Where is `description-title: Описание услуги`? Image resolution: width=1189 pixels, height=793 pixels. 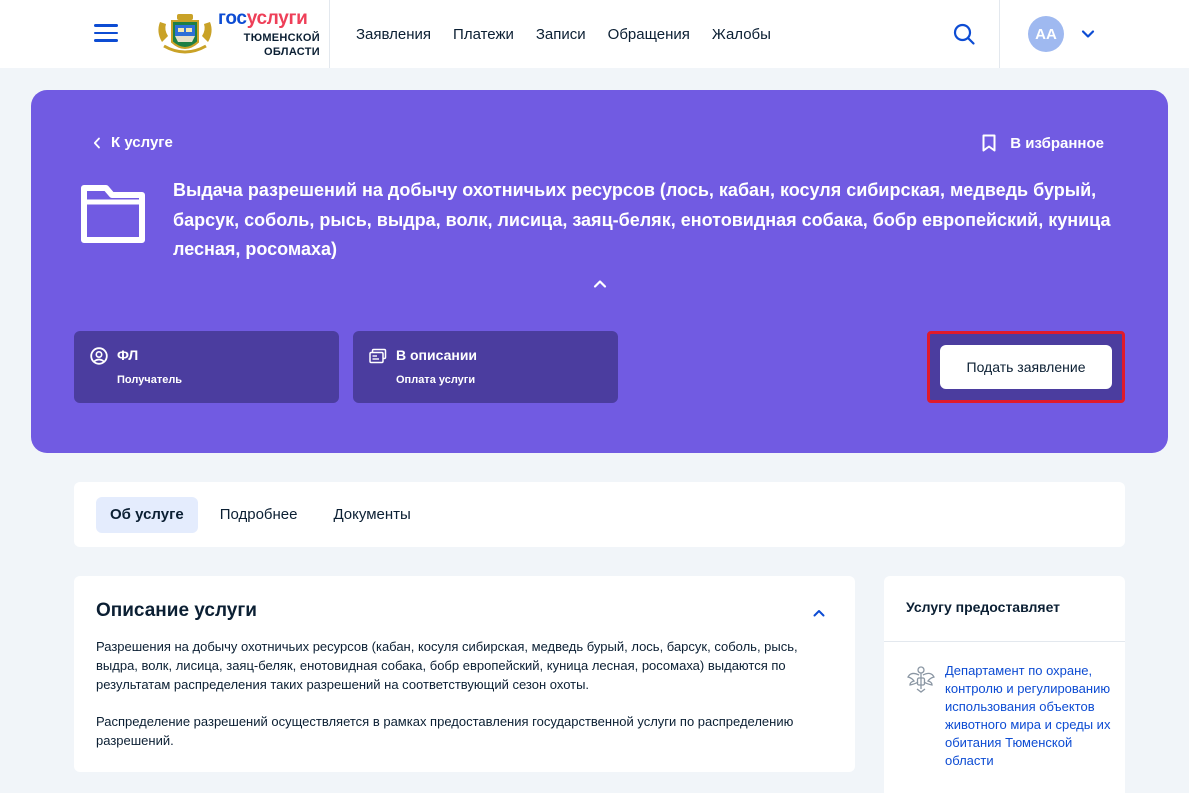
description-title: Описание услуги is located at coordinates (176, 610).